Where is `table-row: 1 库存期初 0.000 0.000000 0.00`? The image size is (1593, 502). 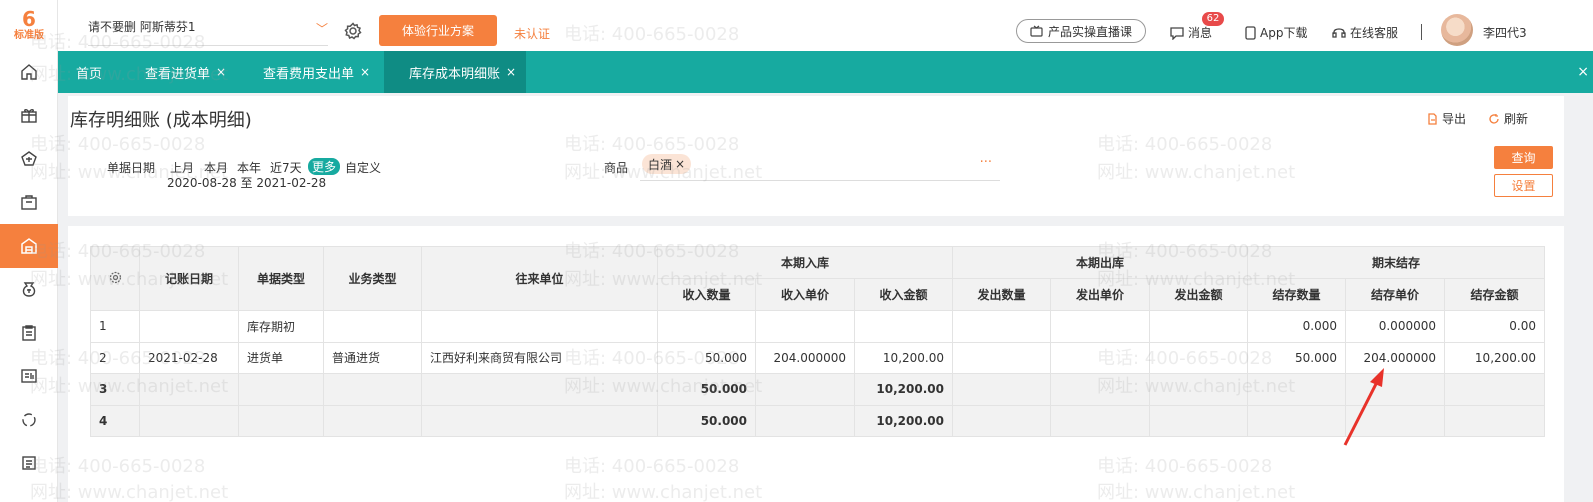 table-row: 1 库存期初 0.000 0.000000 0.00 is located at coordinates (817, 326).